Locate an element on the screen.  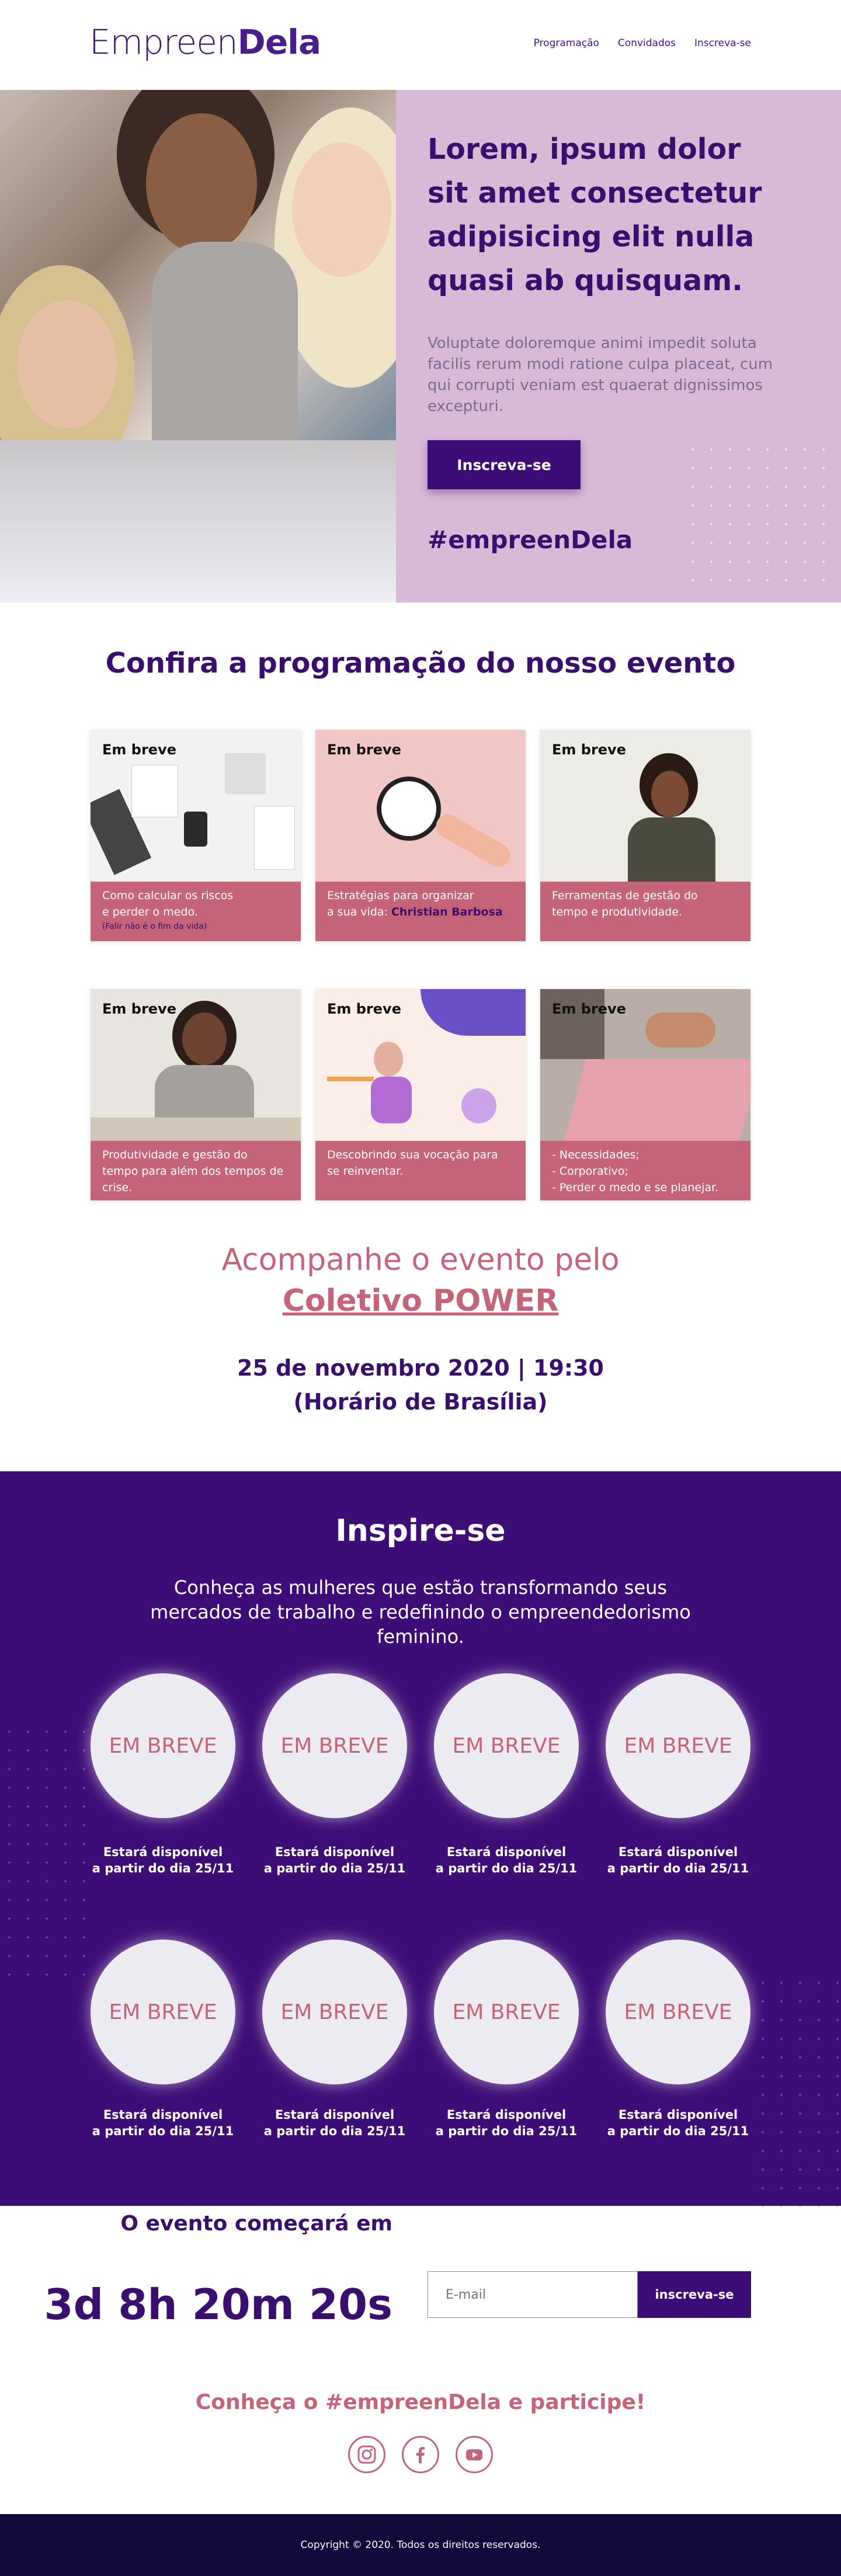
hero-subscribe-button: Inscreva-se is located at coordinates (504, 464).